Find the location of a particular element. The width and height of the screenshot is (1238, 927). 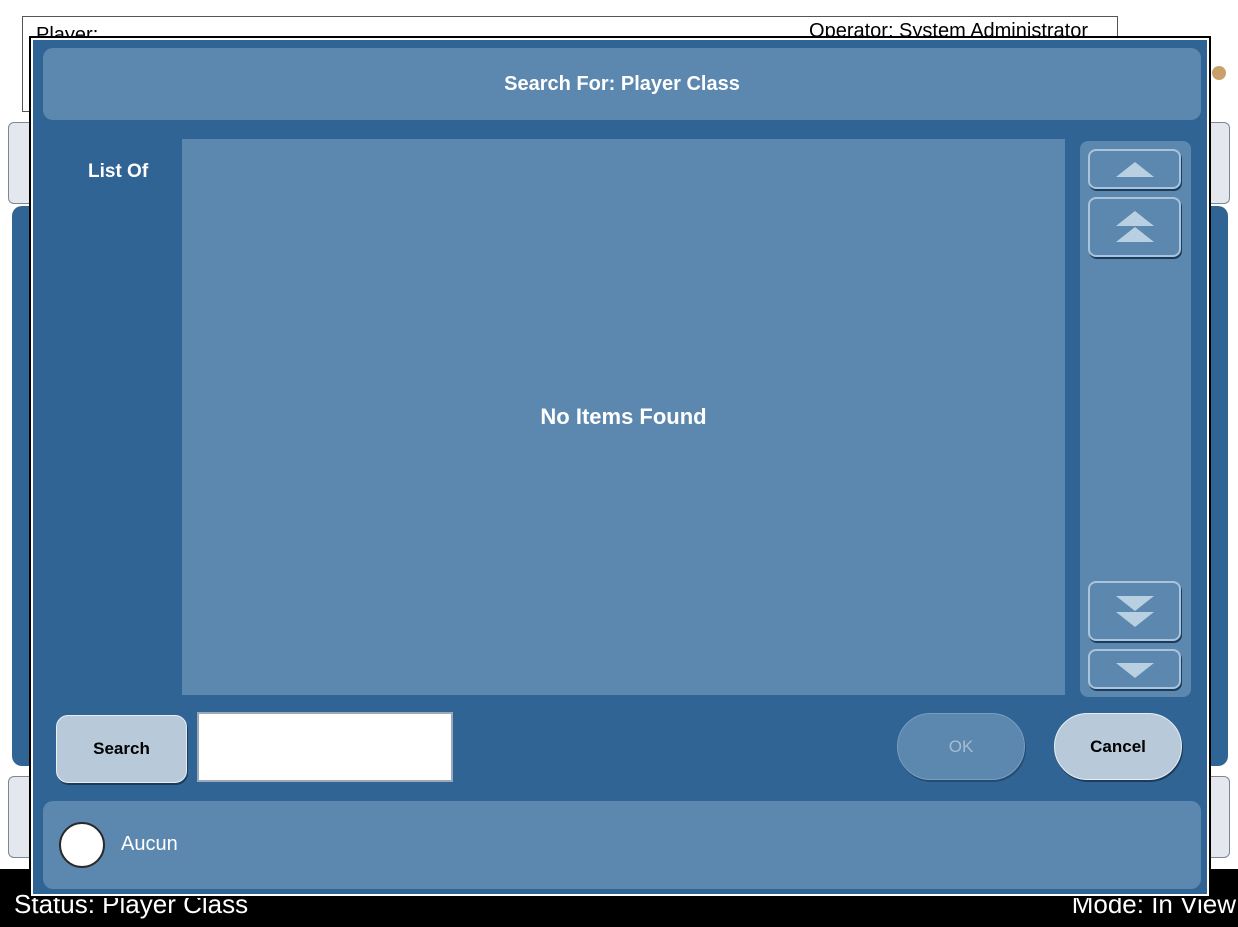

aucun-radio is located at coordinates (82, 845).